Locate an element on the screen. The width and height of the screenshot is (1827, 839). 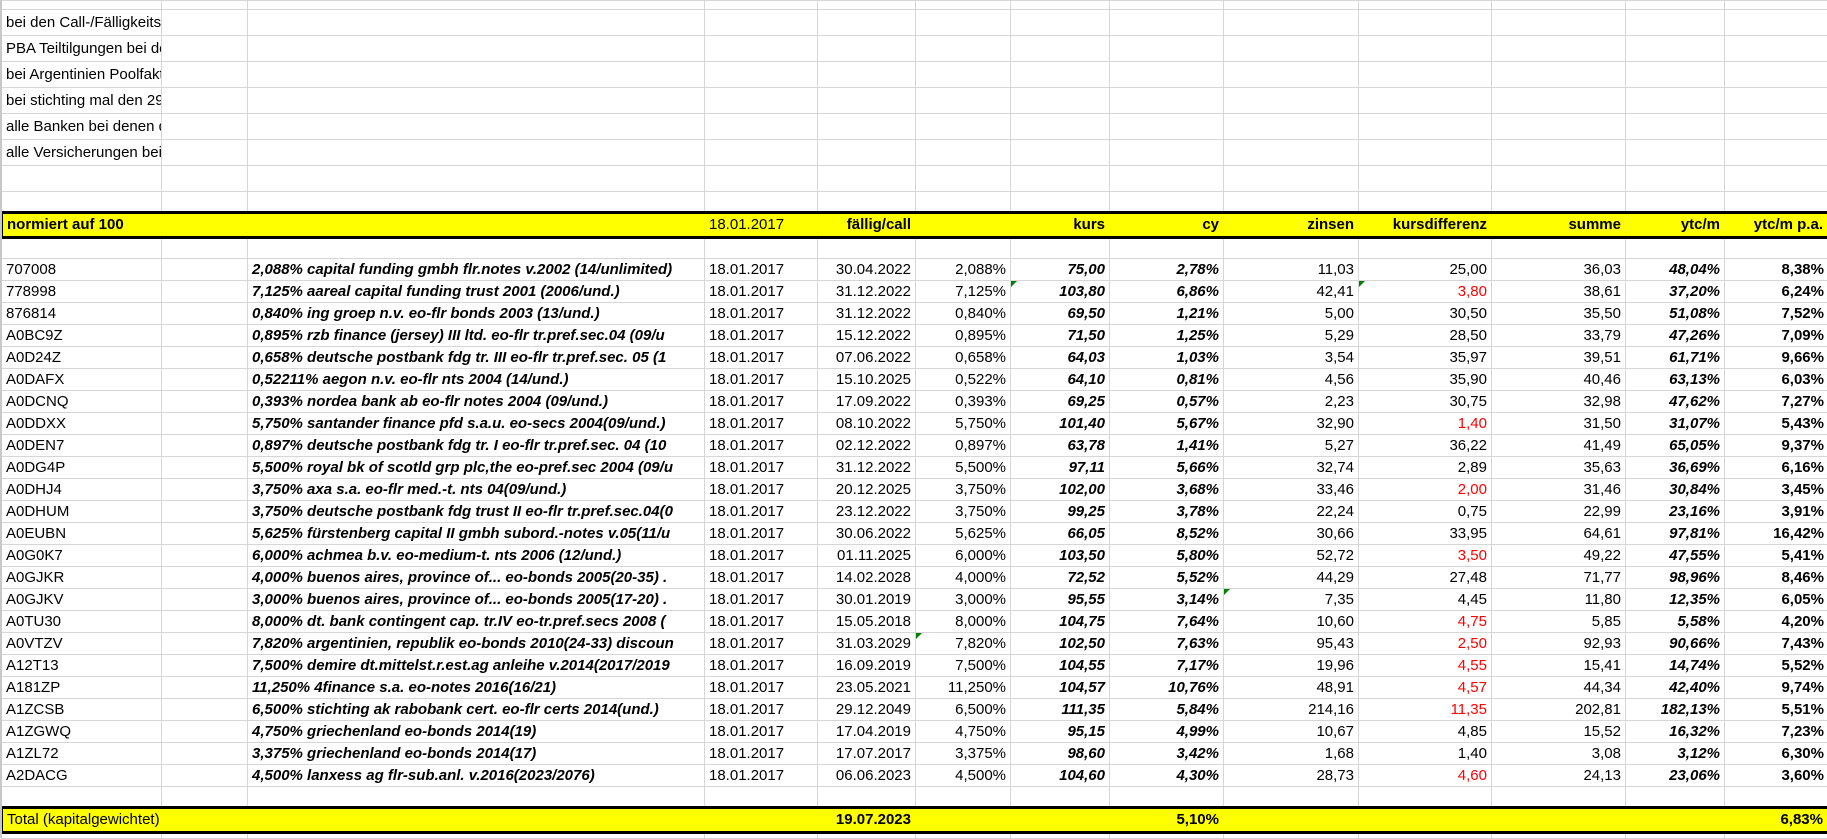
cell-faellig-call: 23.05.2021 is located at coordinates (867, 688).